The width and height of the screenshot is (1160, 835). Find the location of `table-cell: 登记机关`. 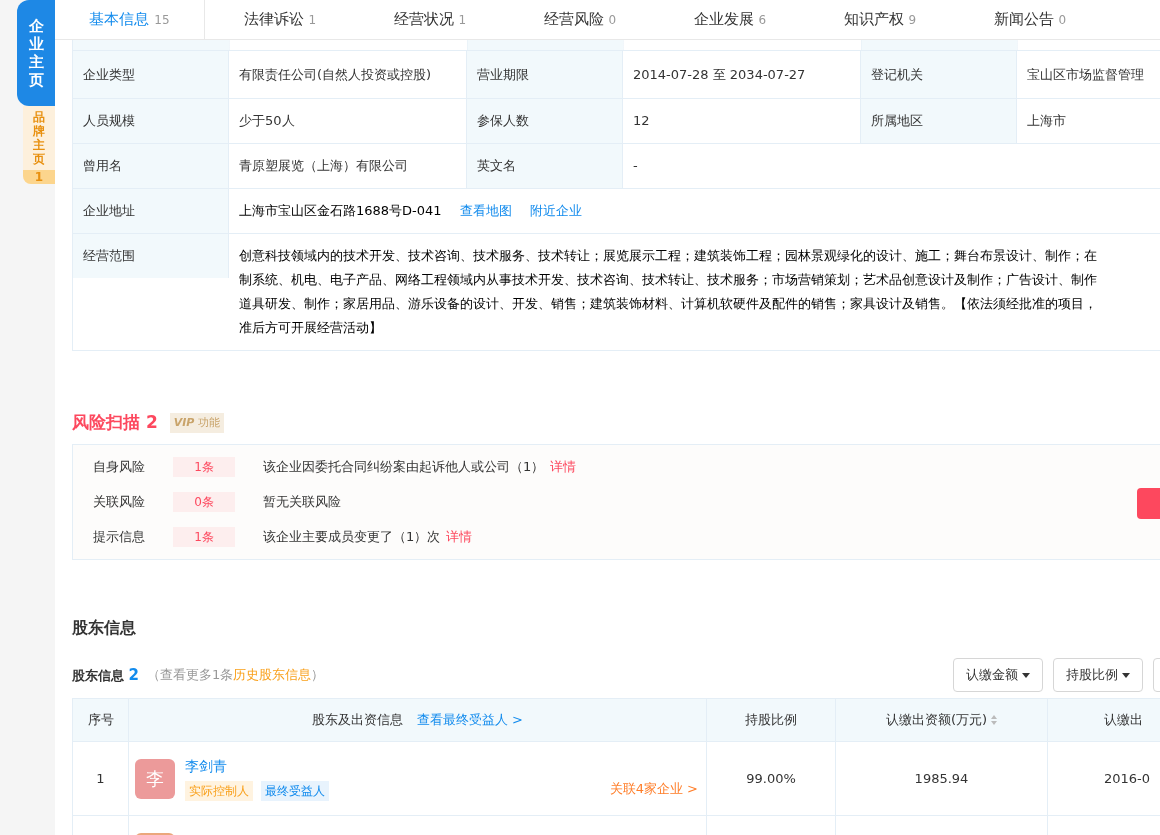

table-cell: 登记机关 is located at coordinates (939, 74).